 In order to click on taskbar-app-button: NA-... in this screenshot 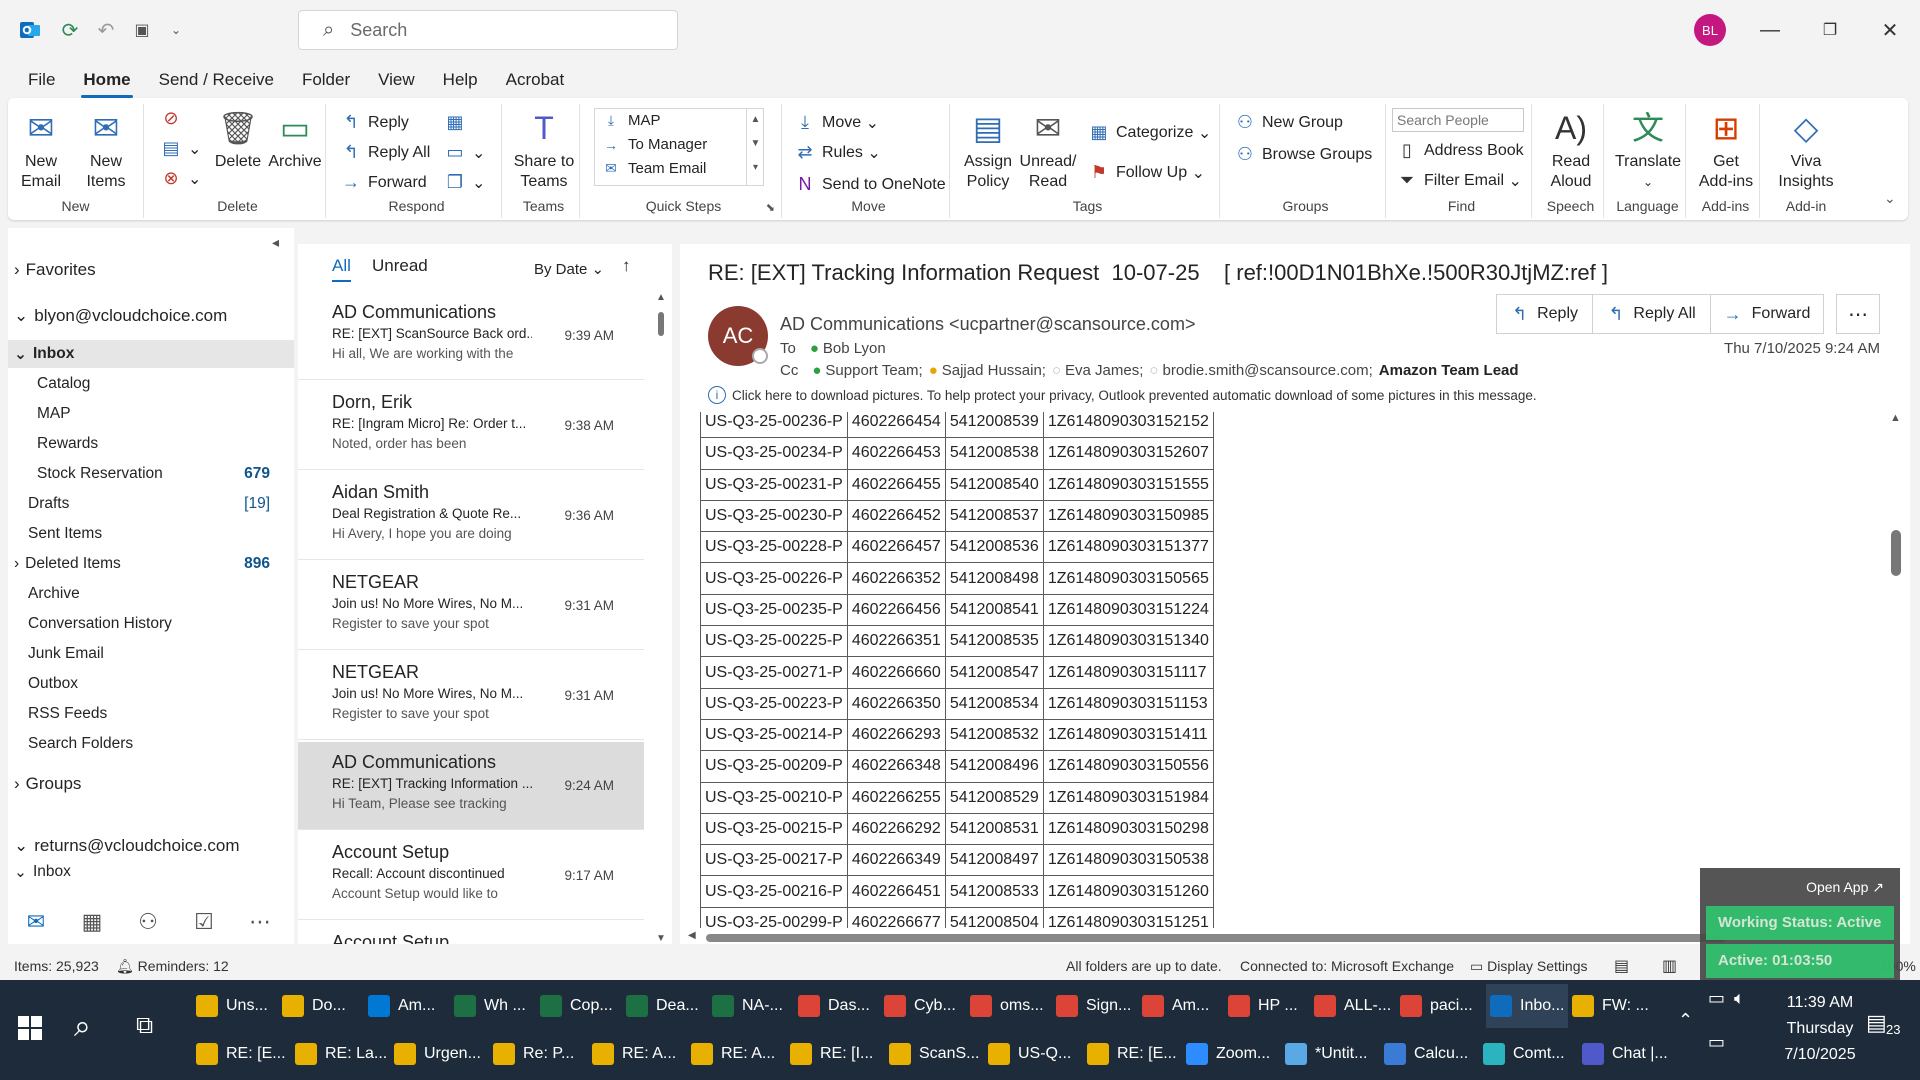, I will do `click(747, 1006)`.